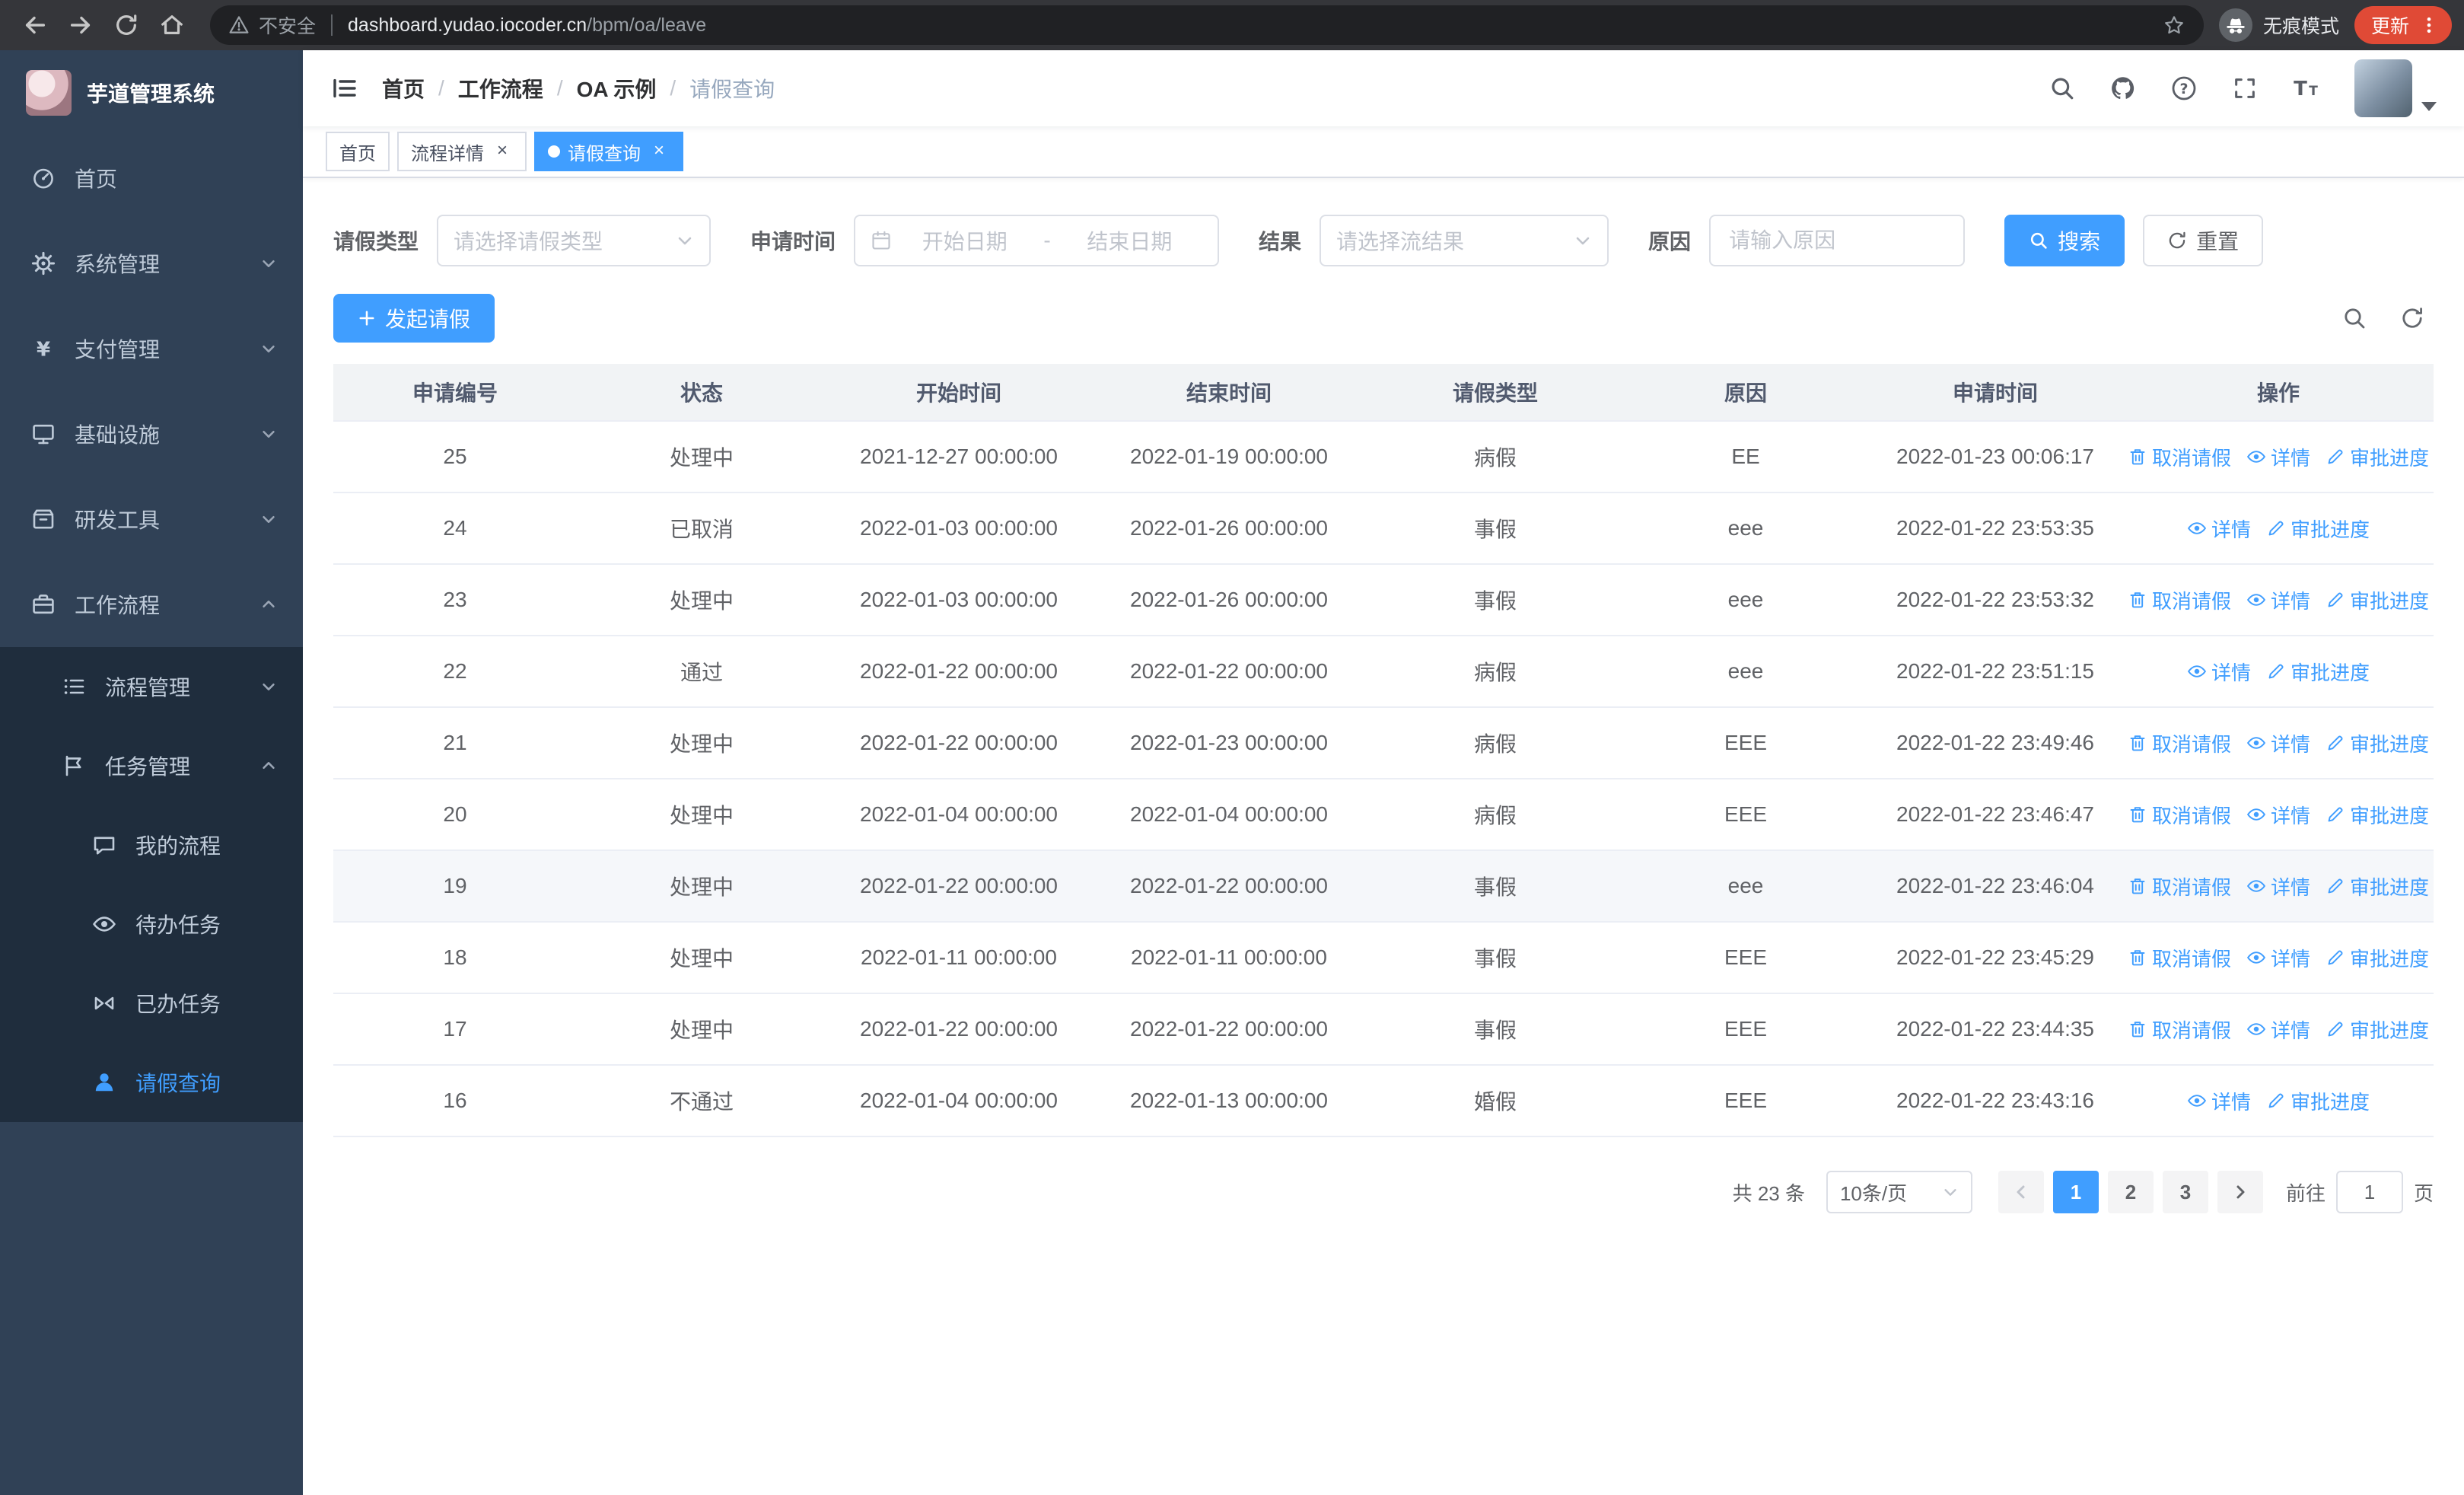  Describe the element at coordinates (2354, 318) in the screenshot. I see `toggle-search-icon` at that location.